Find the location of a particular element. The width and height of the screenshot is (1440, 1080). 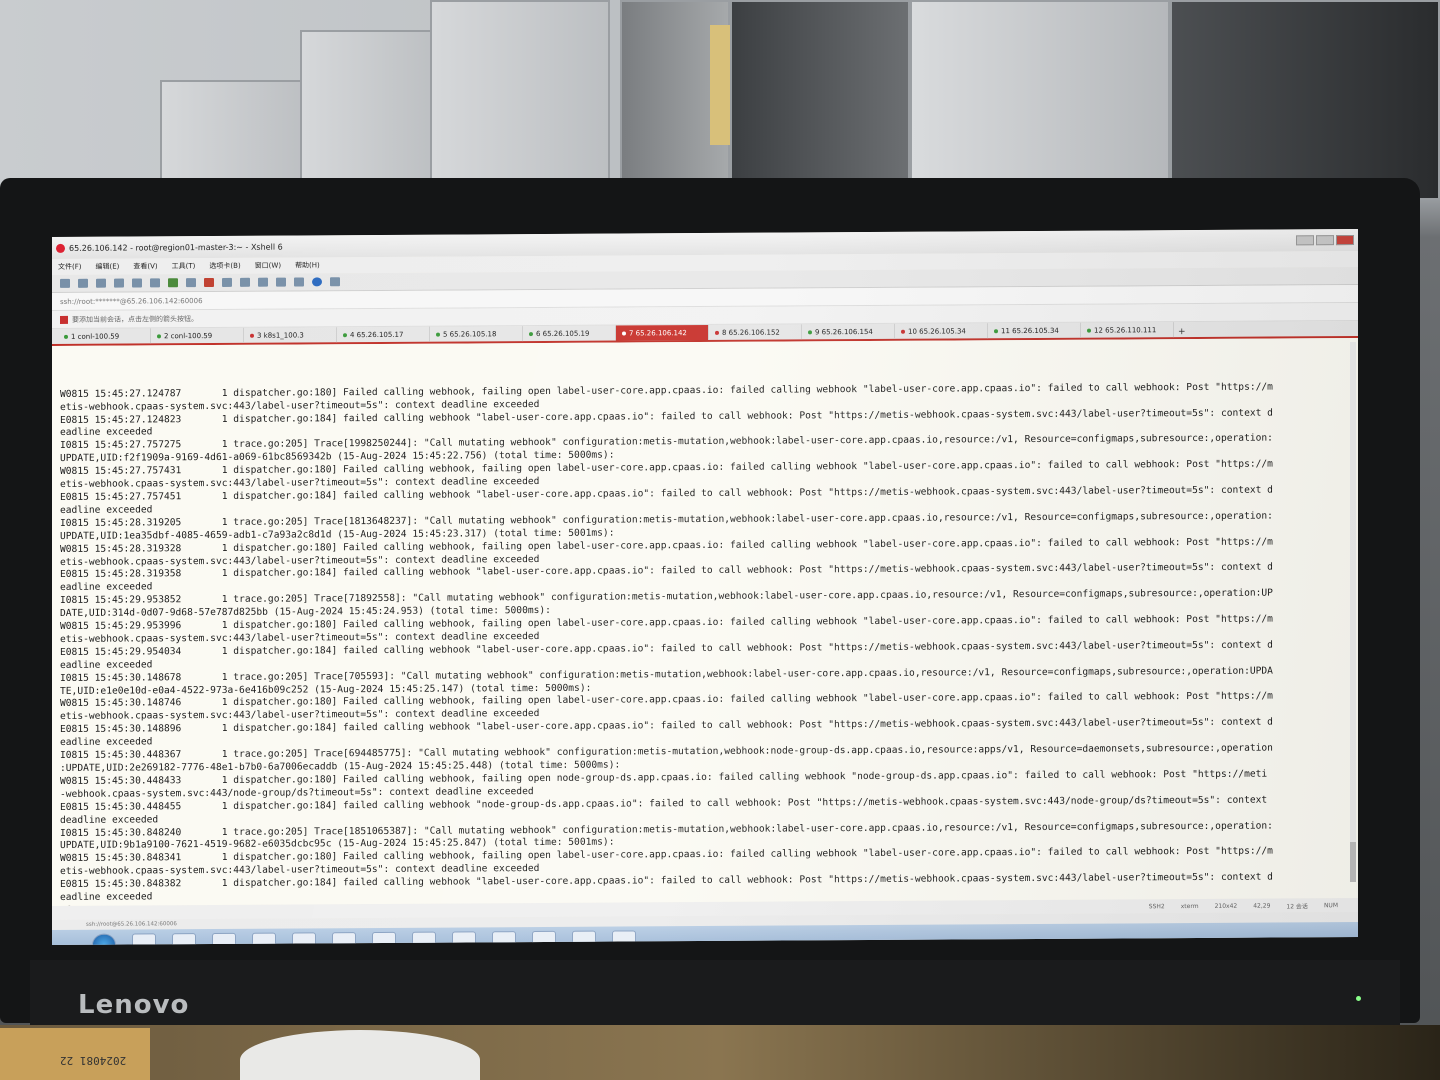

reconnect-icon is located at coordinates (119, 283).